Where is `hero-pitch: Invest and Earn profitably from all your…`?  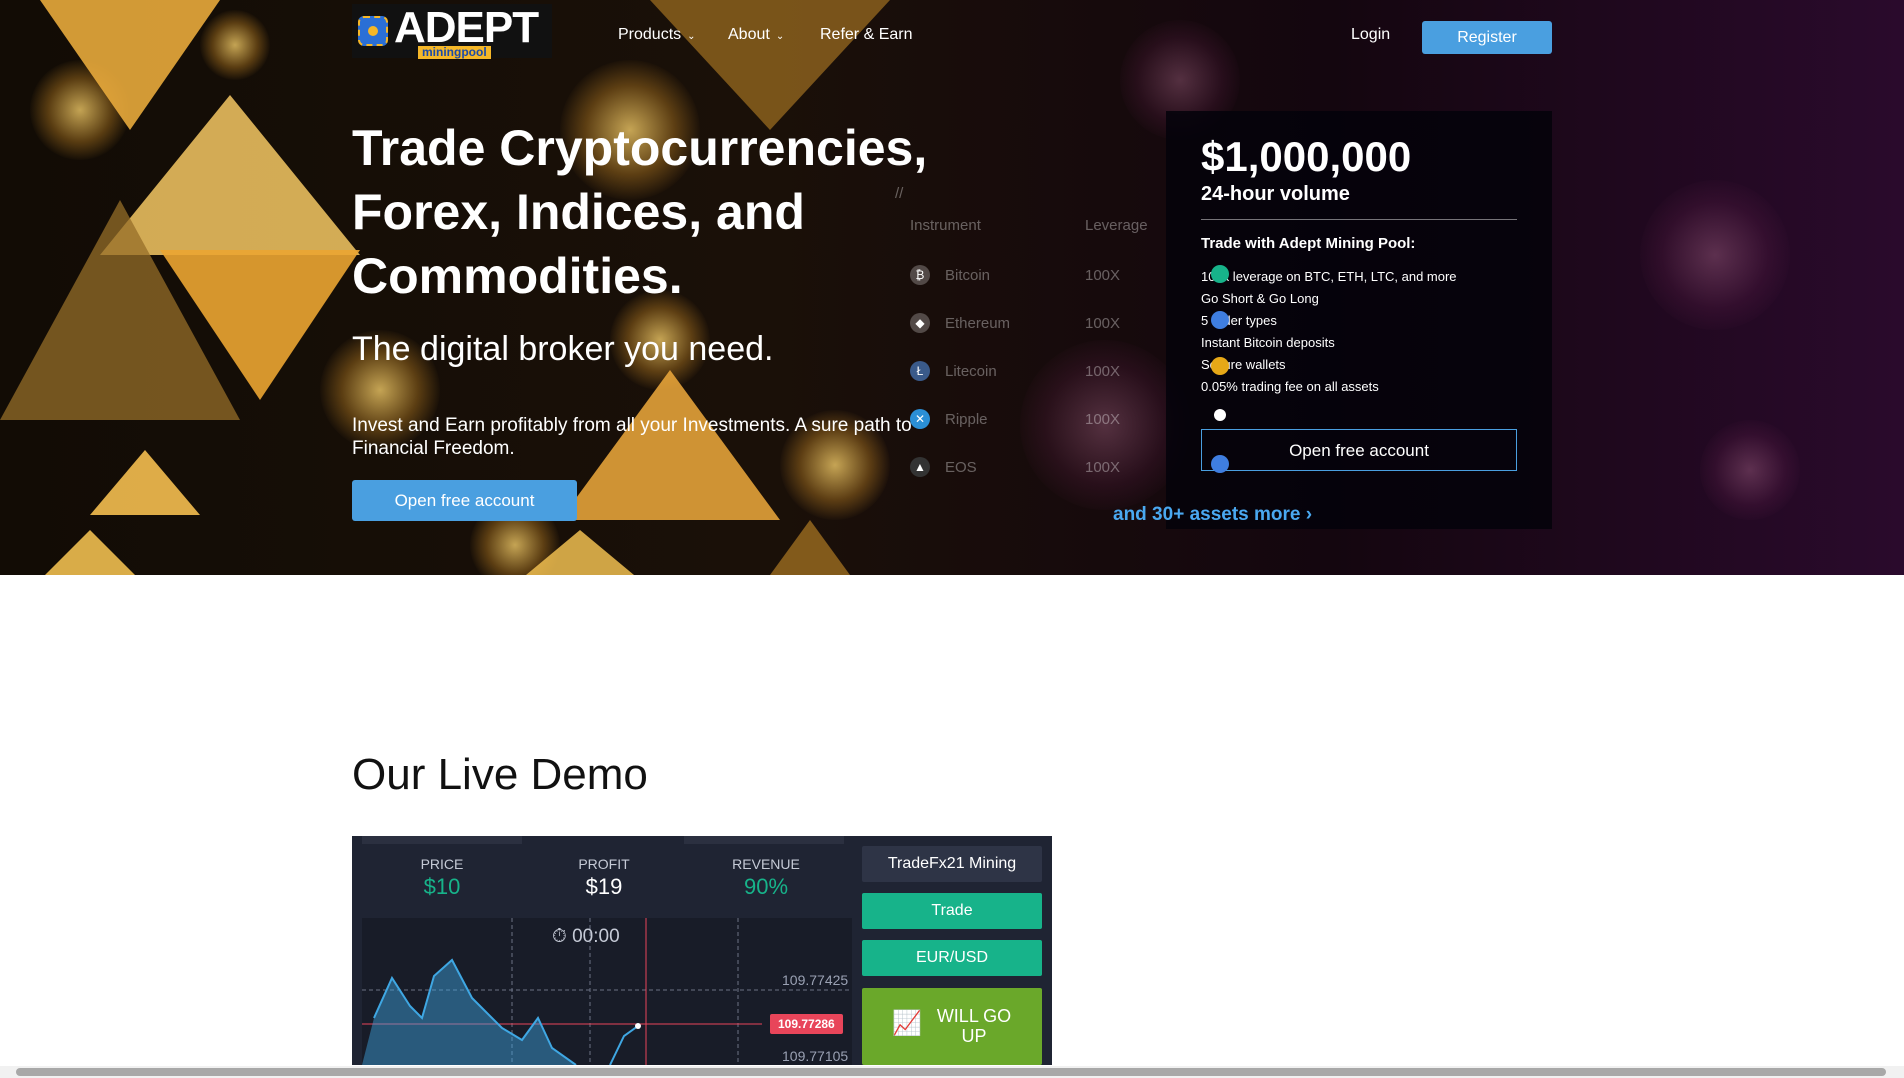 hero-pitch: Invest and Earn profitably from all your… is located at coordinates (632, 437).